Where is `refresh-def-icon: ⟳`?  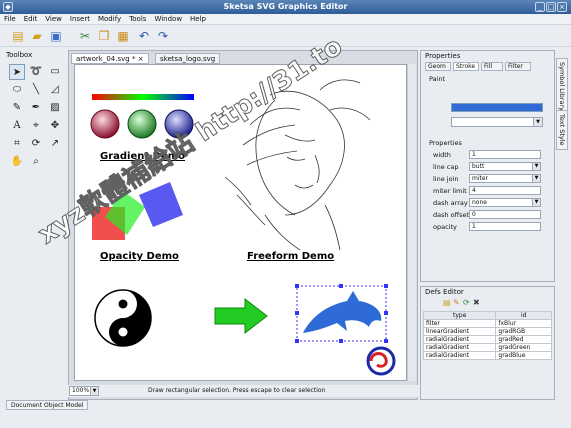
refresh-def-icon: ⟳ is located at coordinates (466, 302).